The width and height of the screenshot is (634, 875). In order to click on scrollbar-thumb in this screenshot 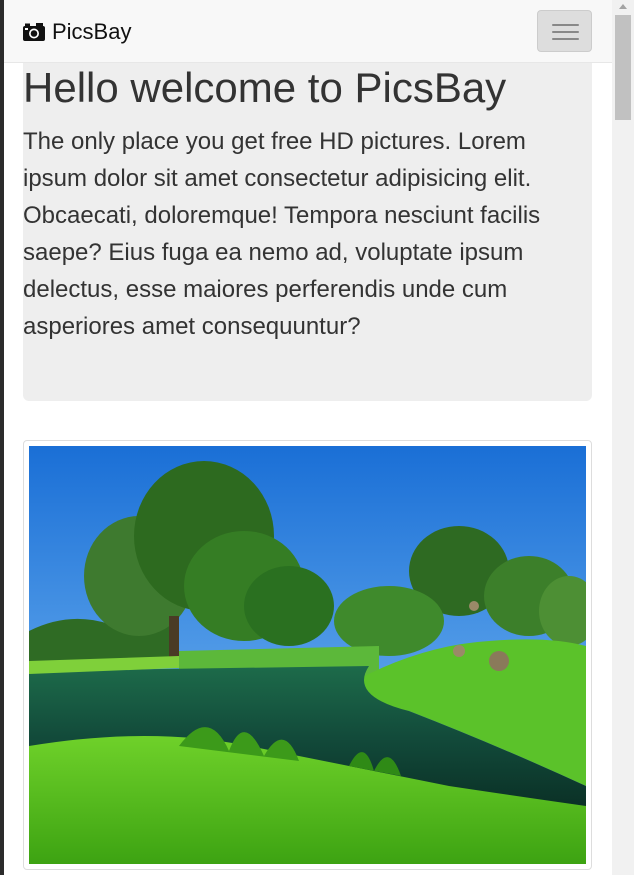, I will do `click(623, 67)`.